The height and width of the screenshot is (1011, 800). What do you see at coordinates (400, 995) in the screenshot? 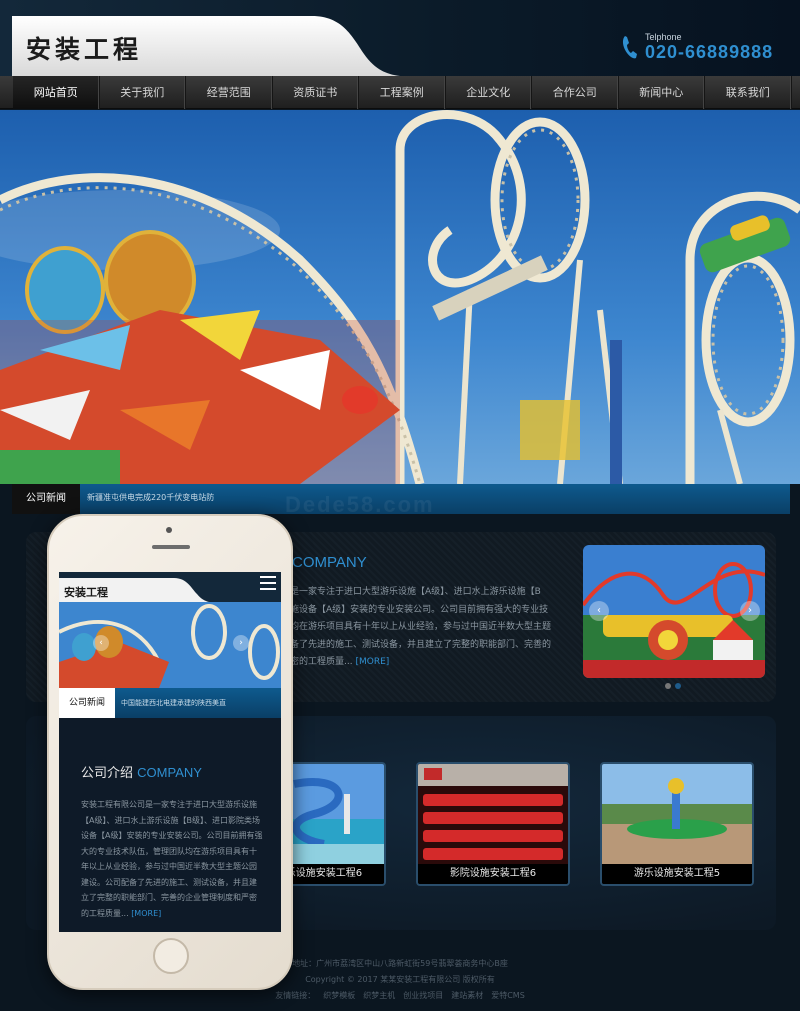
I see `footer-links: 友情链接： 织梦模板 织梦主机 创业找项目 建站素材 爱特CMS` at bounding box center [400, 995].